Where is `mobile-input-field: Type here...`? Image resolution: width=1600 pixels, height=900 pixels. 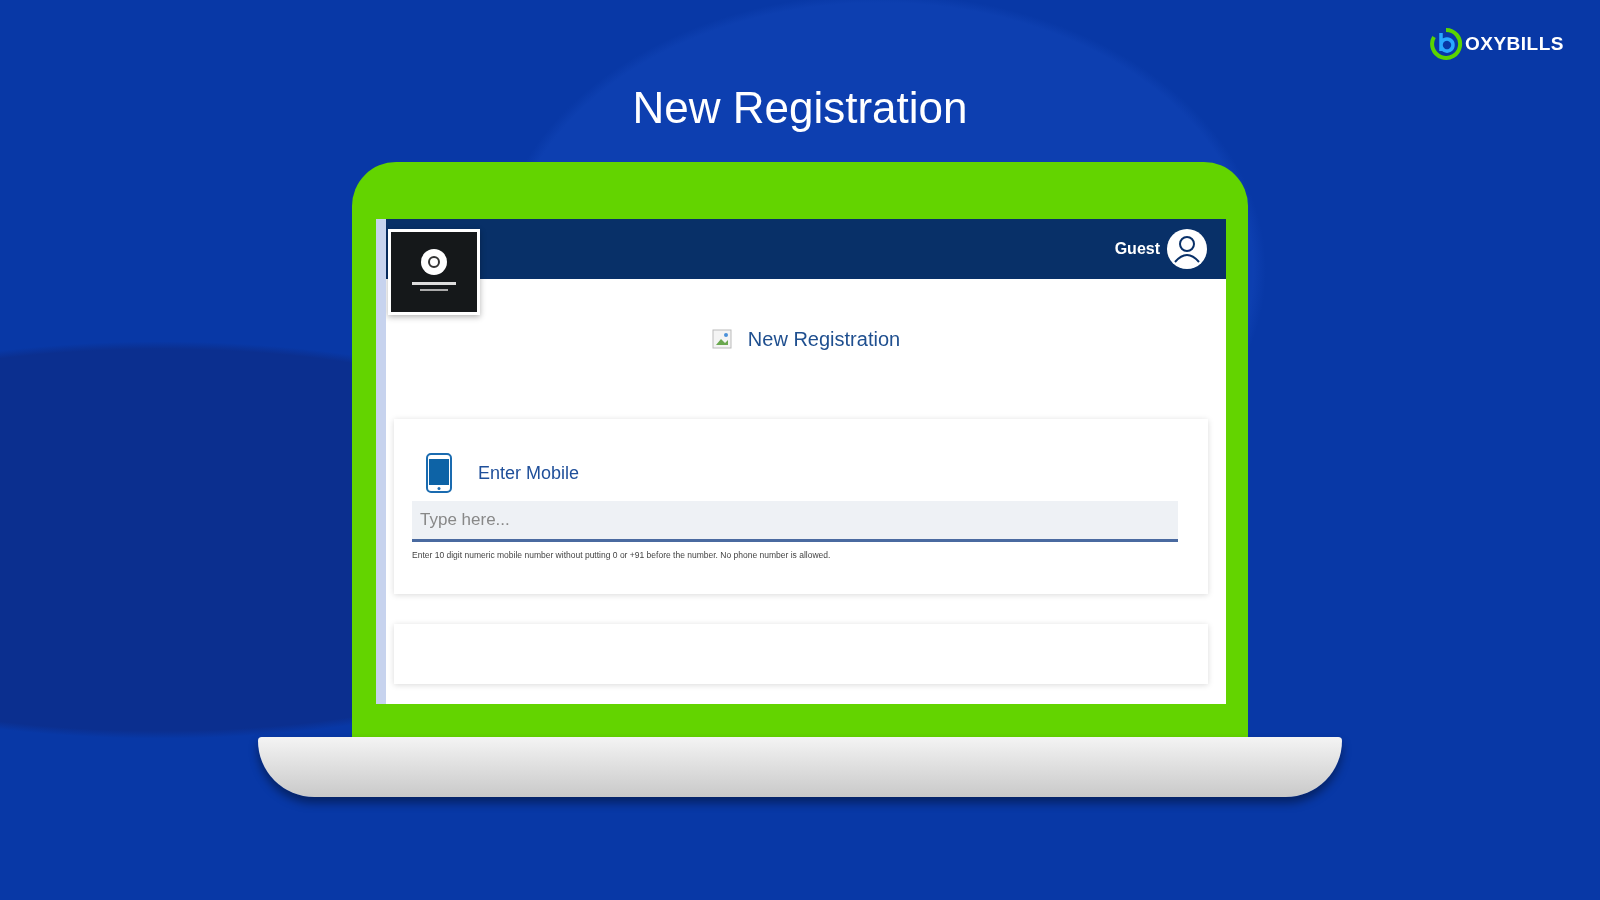
mobile-input-field: Type here... is located at coordinates (795, 521).